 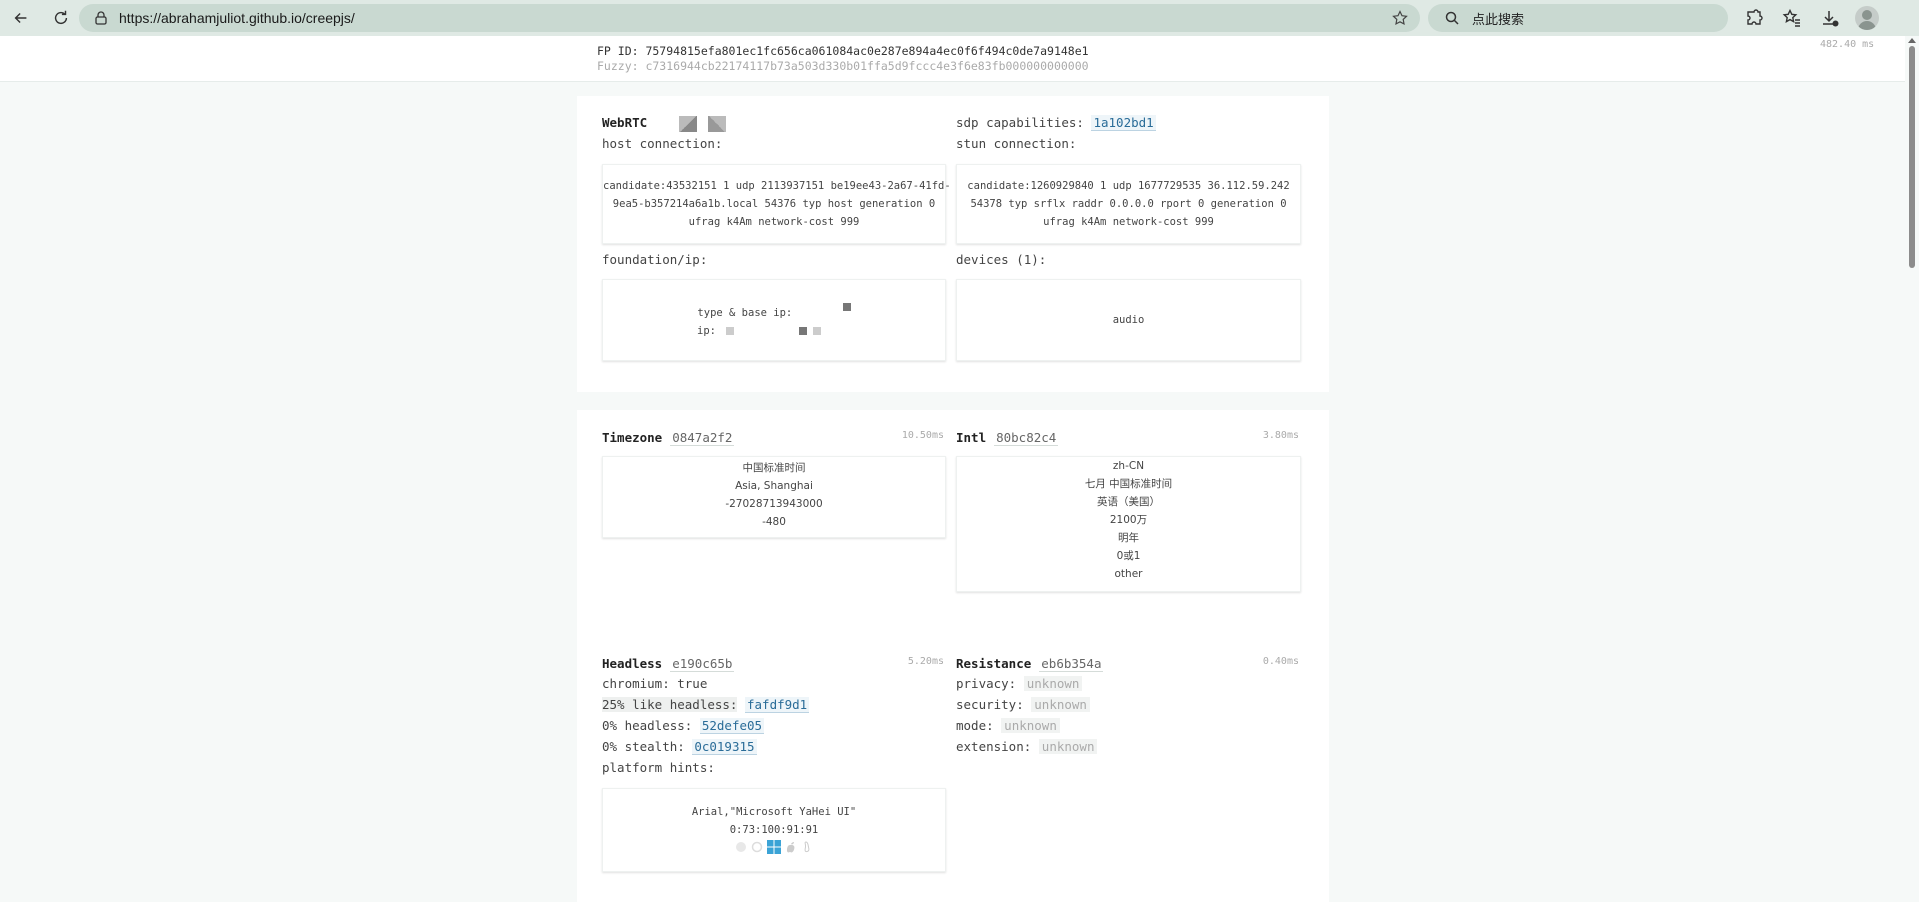 I want to click on back-arrow-icon, so click(x=20, y=18).